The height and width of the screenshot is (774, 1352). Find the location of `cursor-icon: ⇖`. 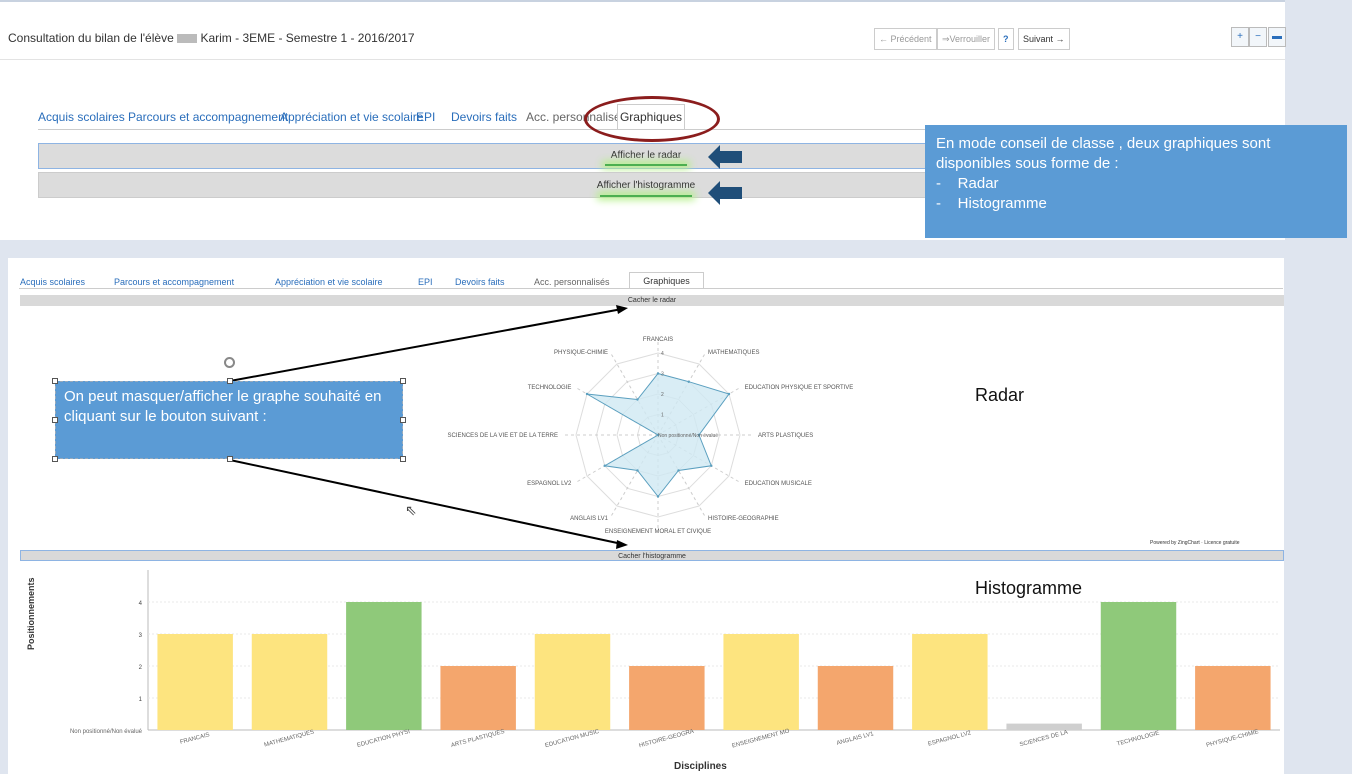

cursor-icon: ⇖ is located at coordinates (411, 510).